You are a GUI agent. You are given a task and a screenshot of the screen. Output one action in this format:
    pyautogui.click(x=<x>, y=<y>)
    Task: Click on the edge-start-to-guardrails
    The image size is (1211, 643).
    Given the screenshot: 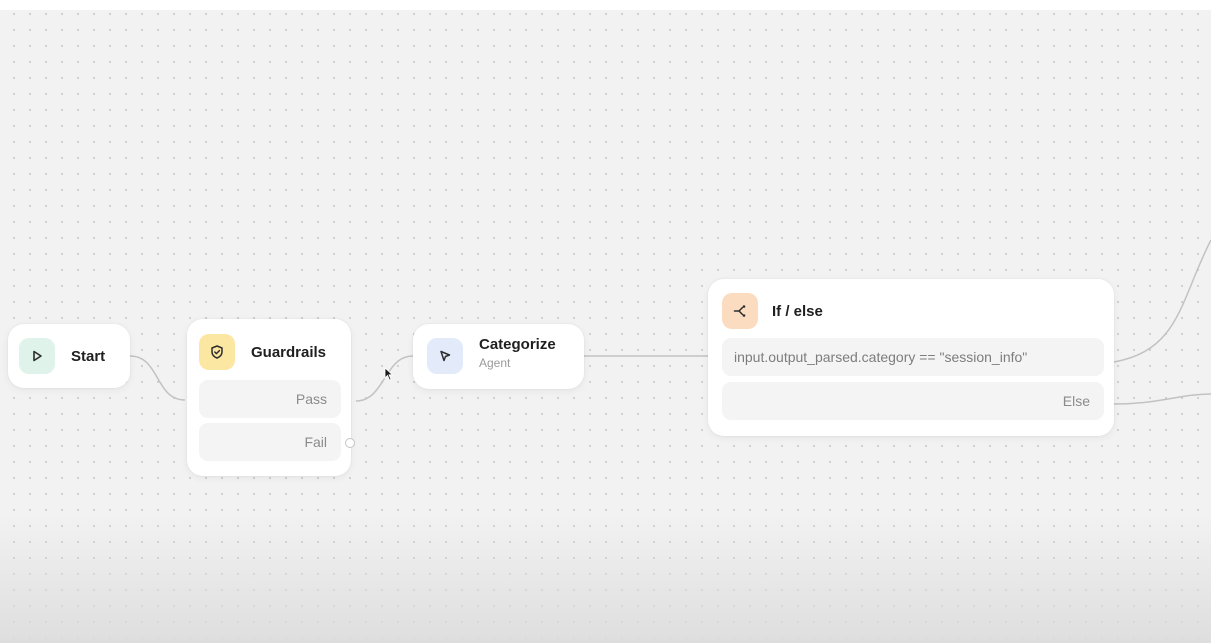 What is the action you would take?
    pyautogui.click(x=157, y=378)
    